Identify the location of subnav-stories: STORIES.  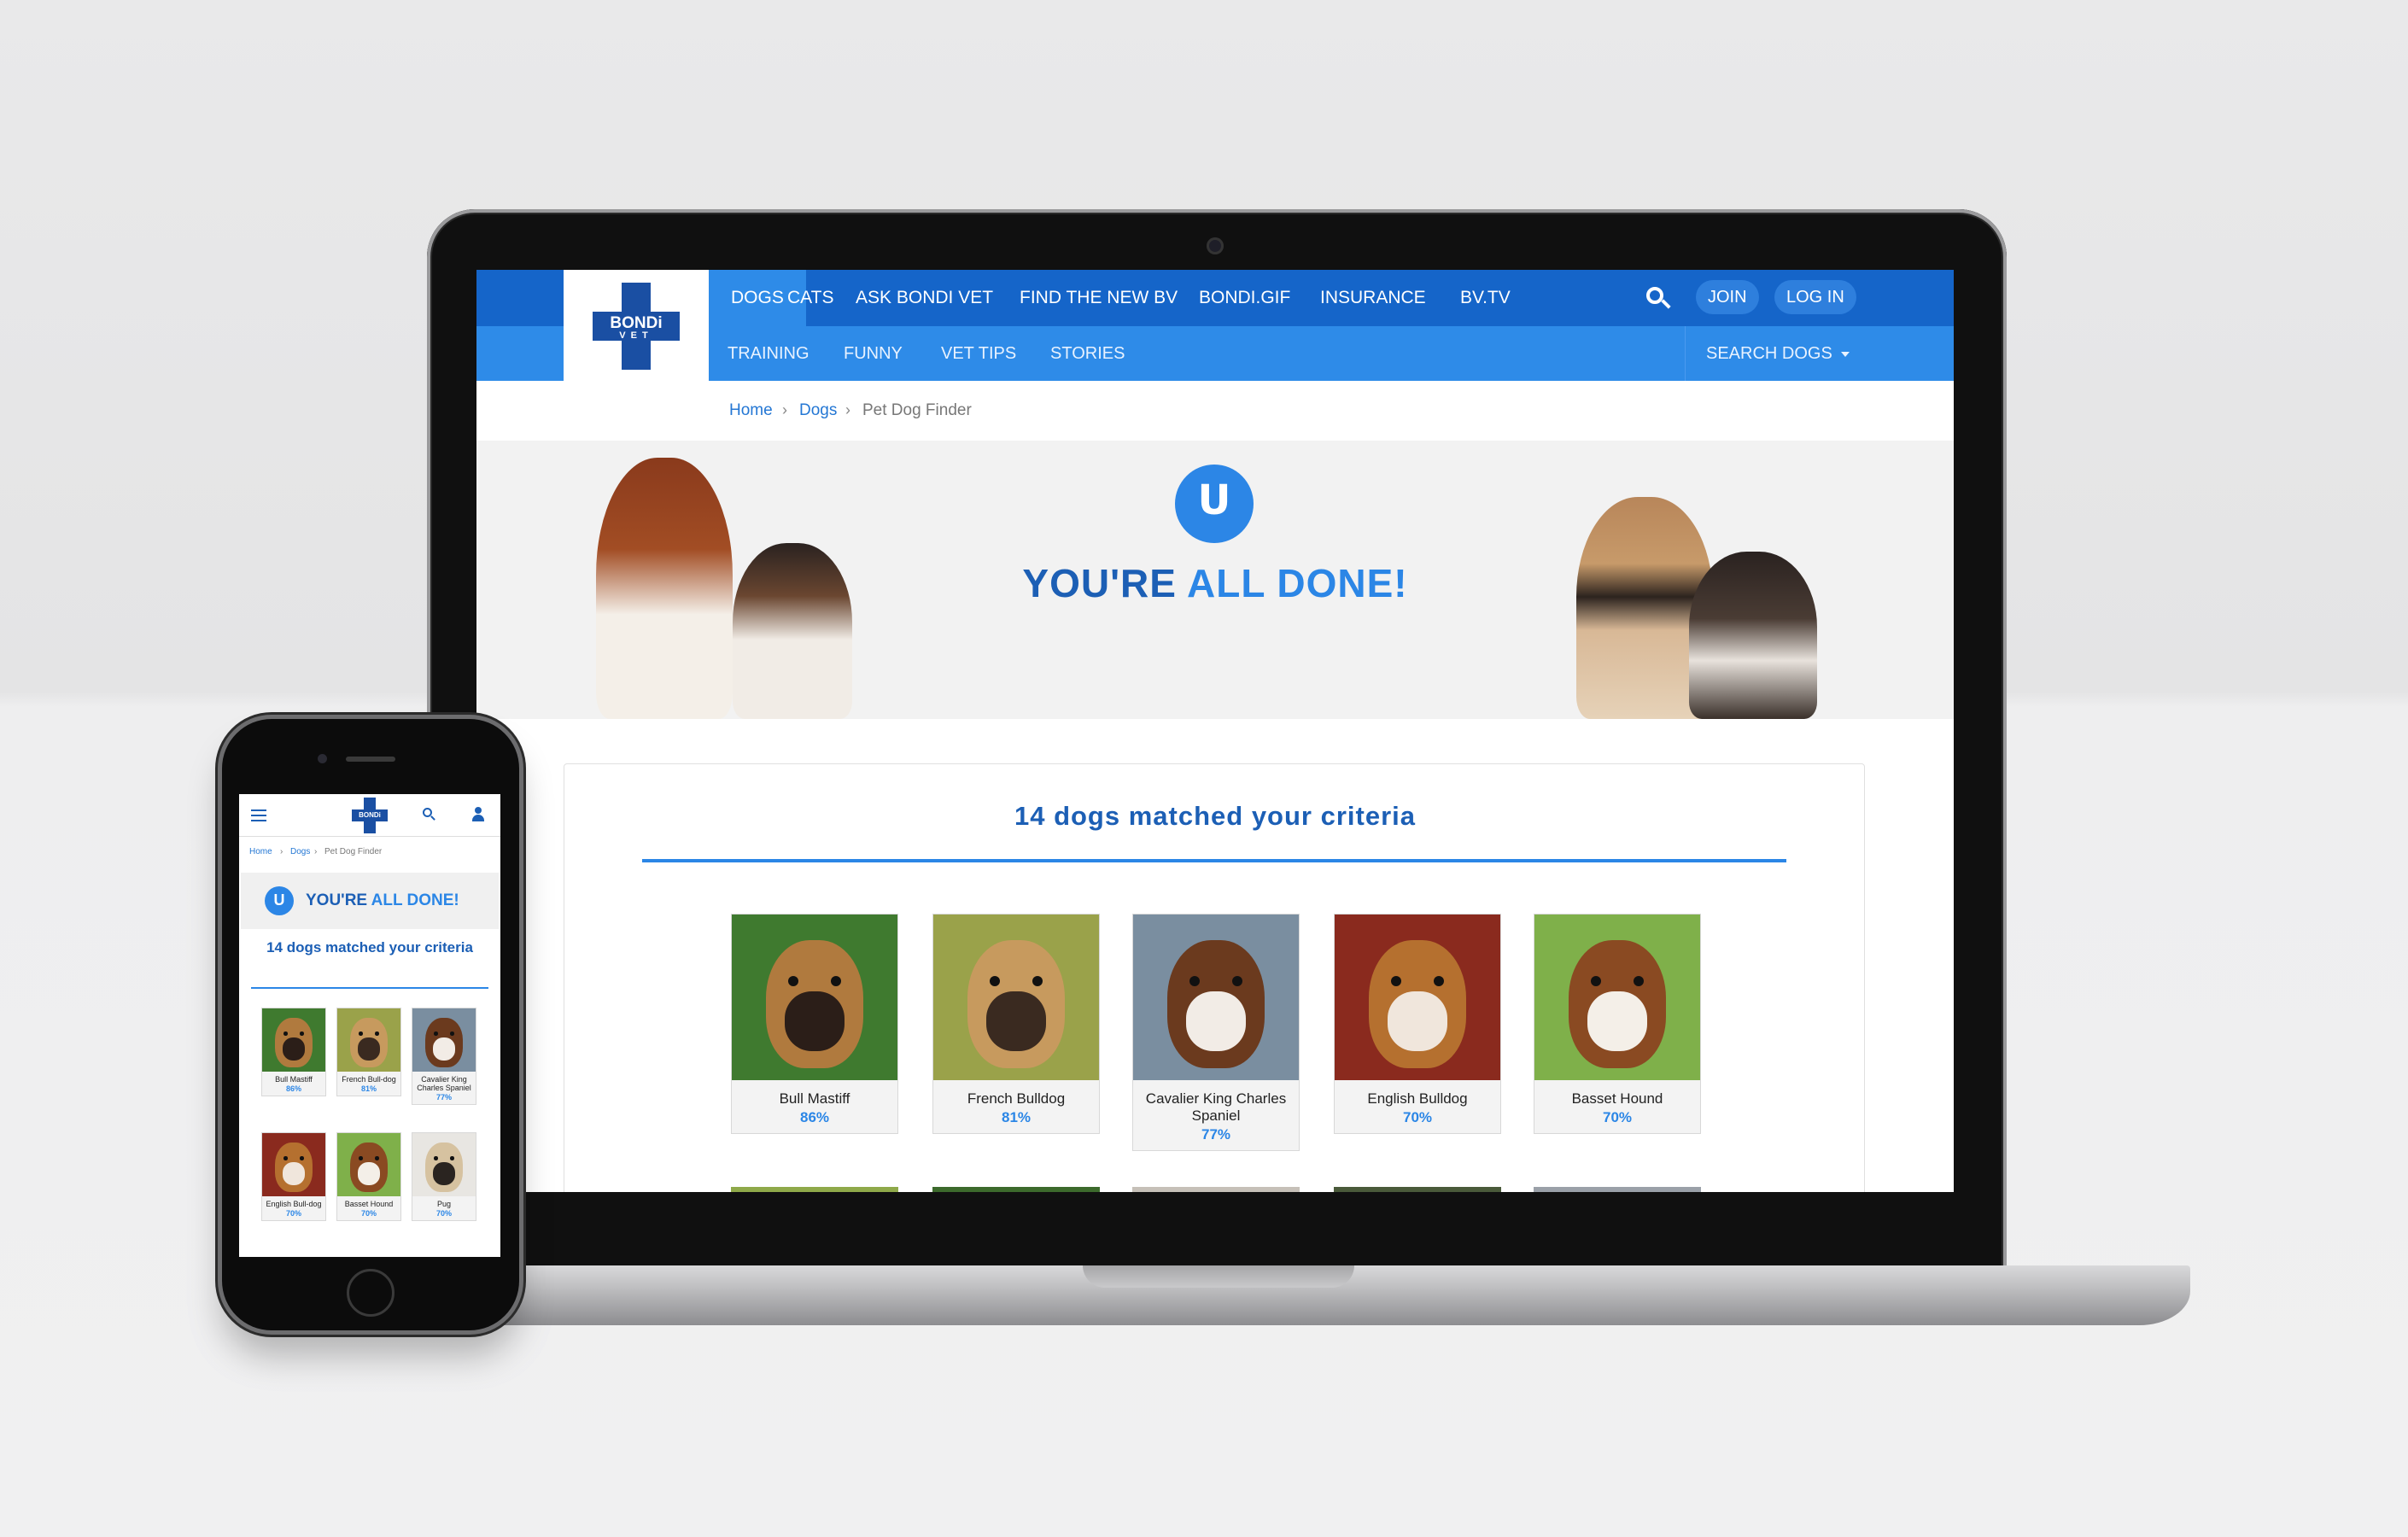
(1087, 353).